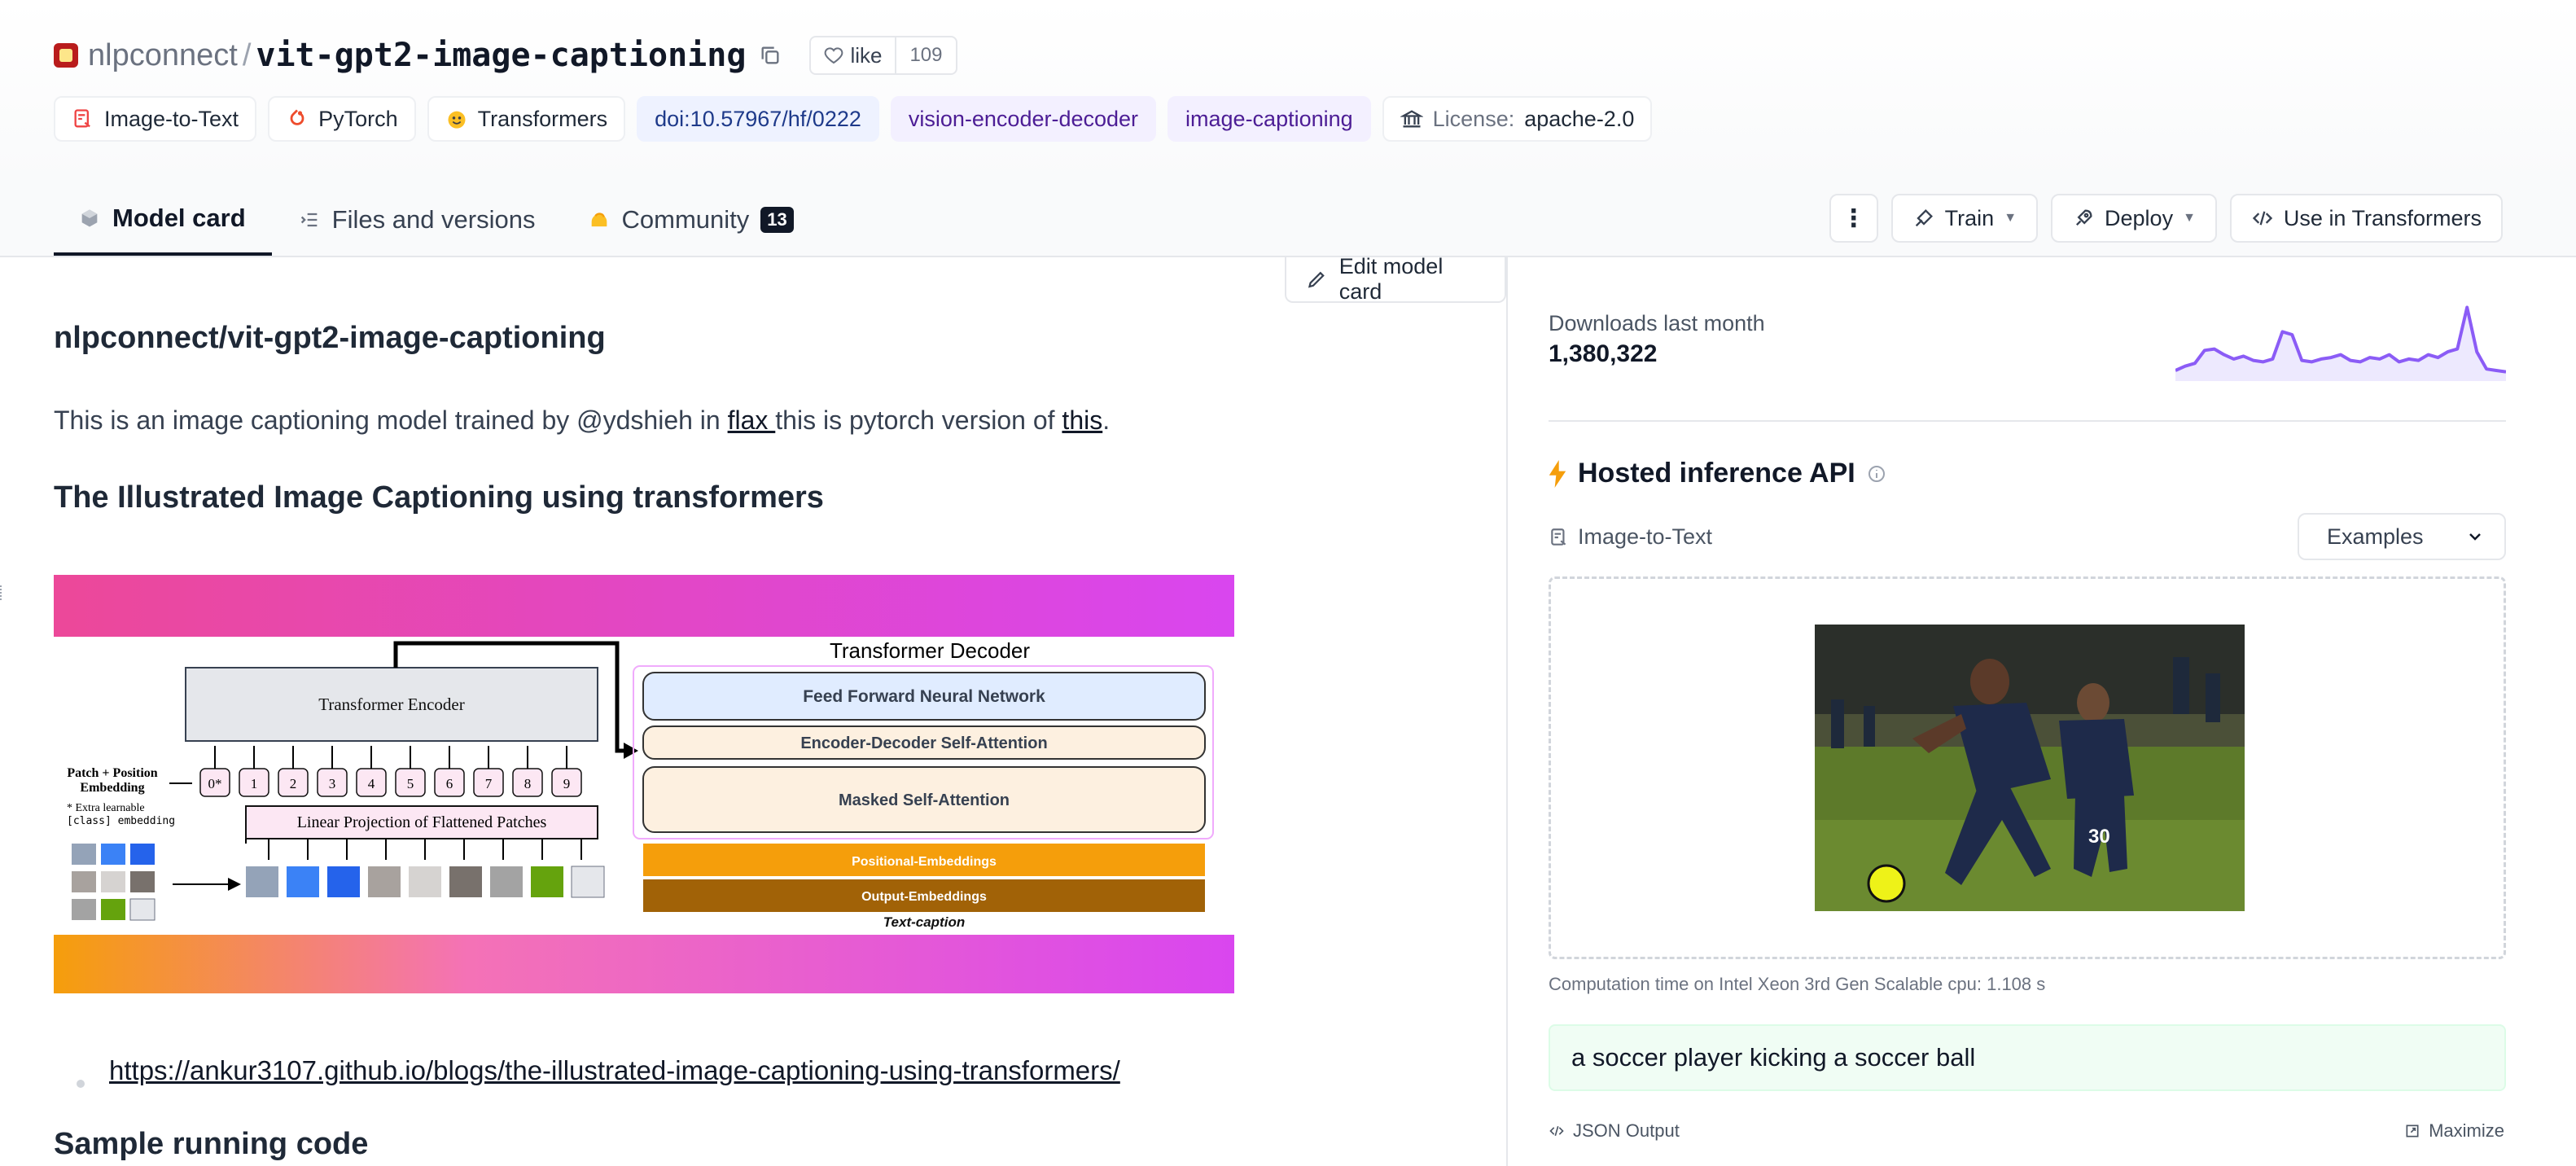 Image resolution: width=2576 pixels, height=1166 pixels. Describe the element at coordinates (2099, 837) in the screenshot. I see `jersey-number: 30` at that location.